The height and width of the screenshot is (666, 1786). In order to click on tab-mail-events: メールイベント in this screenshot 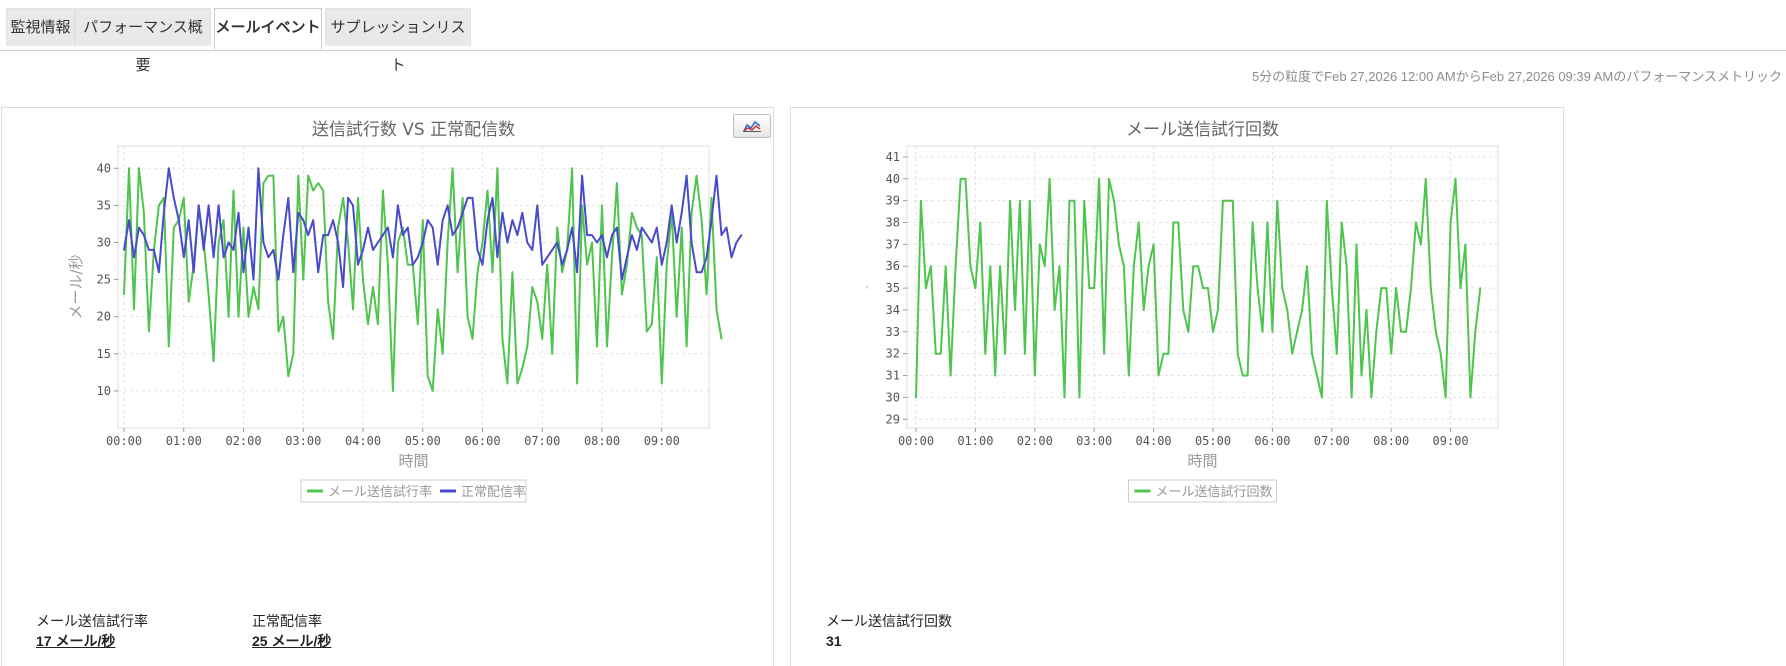, I will do `click(268, 29)`.